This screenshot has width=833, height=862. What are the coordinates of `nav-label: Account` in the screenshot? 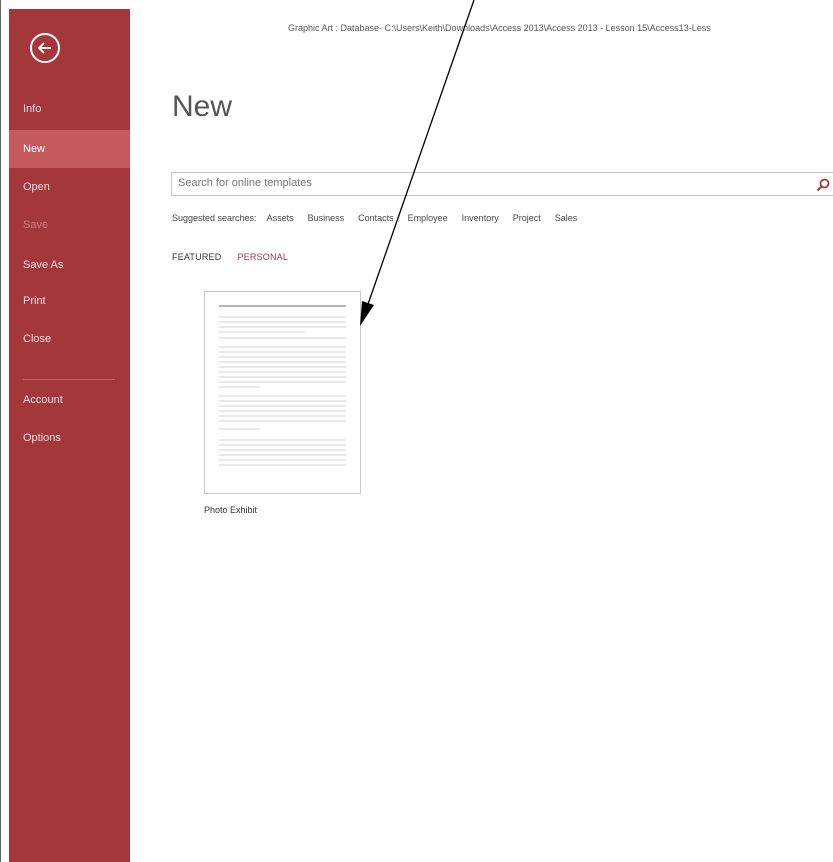 It's located at (43, 400).